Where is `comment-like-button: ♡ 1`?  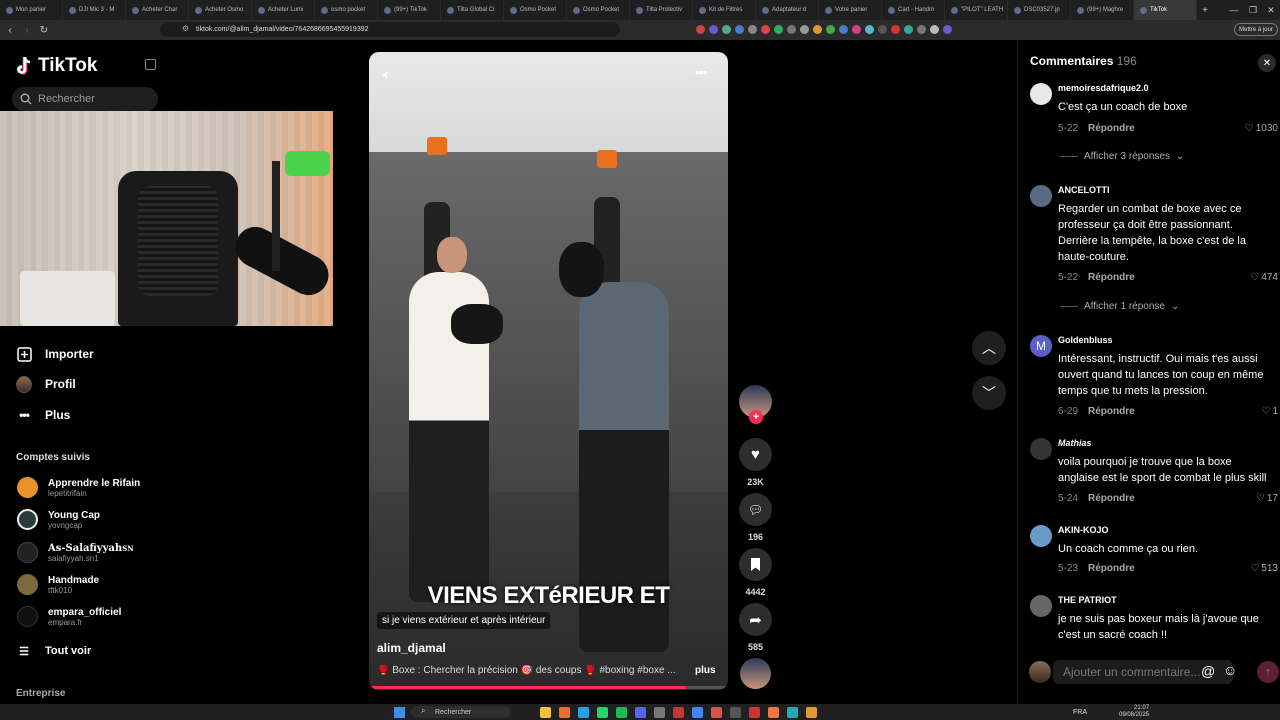
comment-like-button: ♡ 1 is located at coordinates (1269, 411).